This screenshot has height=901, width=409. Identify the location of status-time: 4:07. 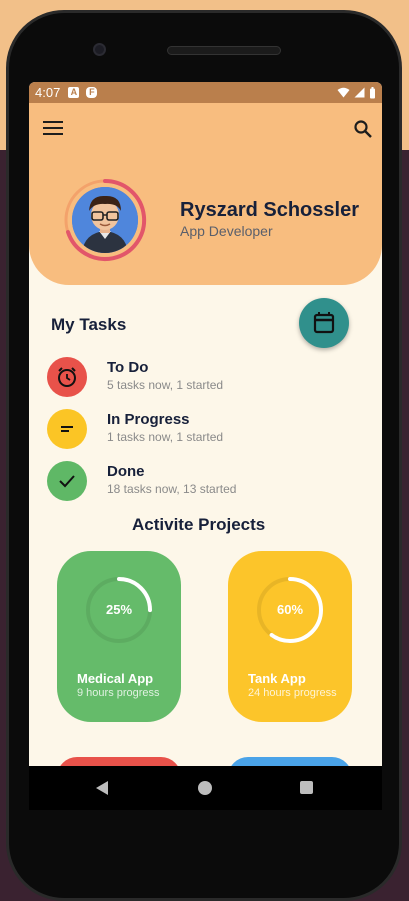
(48, 92).